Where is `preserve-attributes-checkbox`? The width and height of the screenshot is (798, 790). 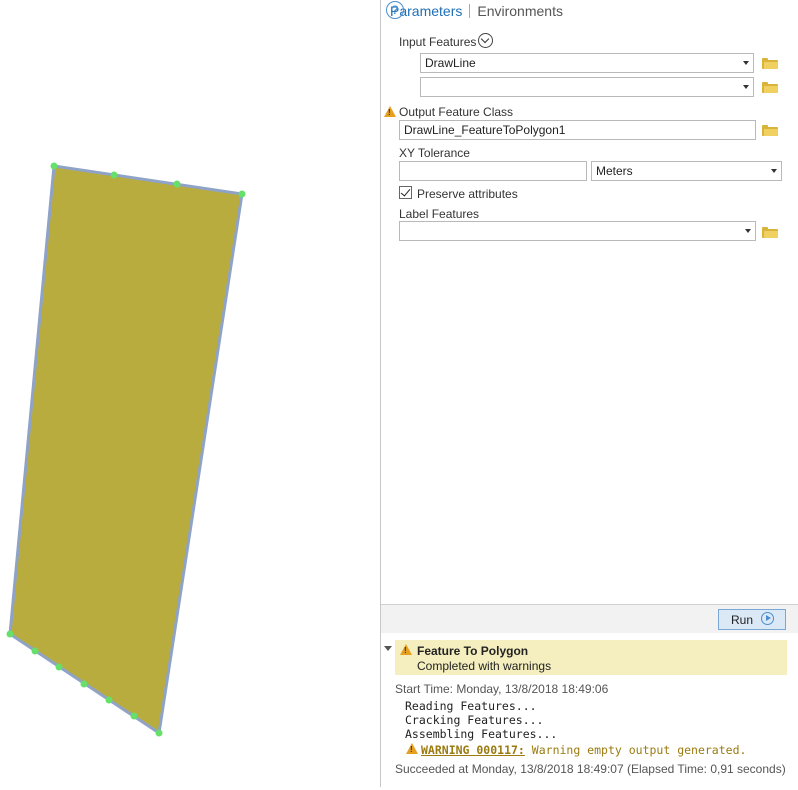
preserve-attributes-checkbox is located at coordinates (405, 192).